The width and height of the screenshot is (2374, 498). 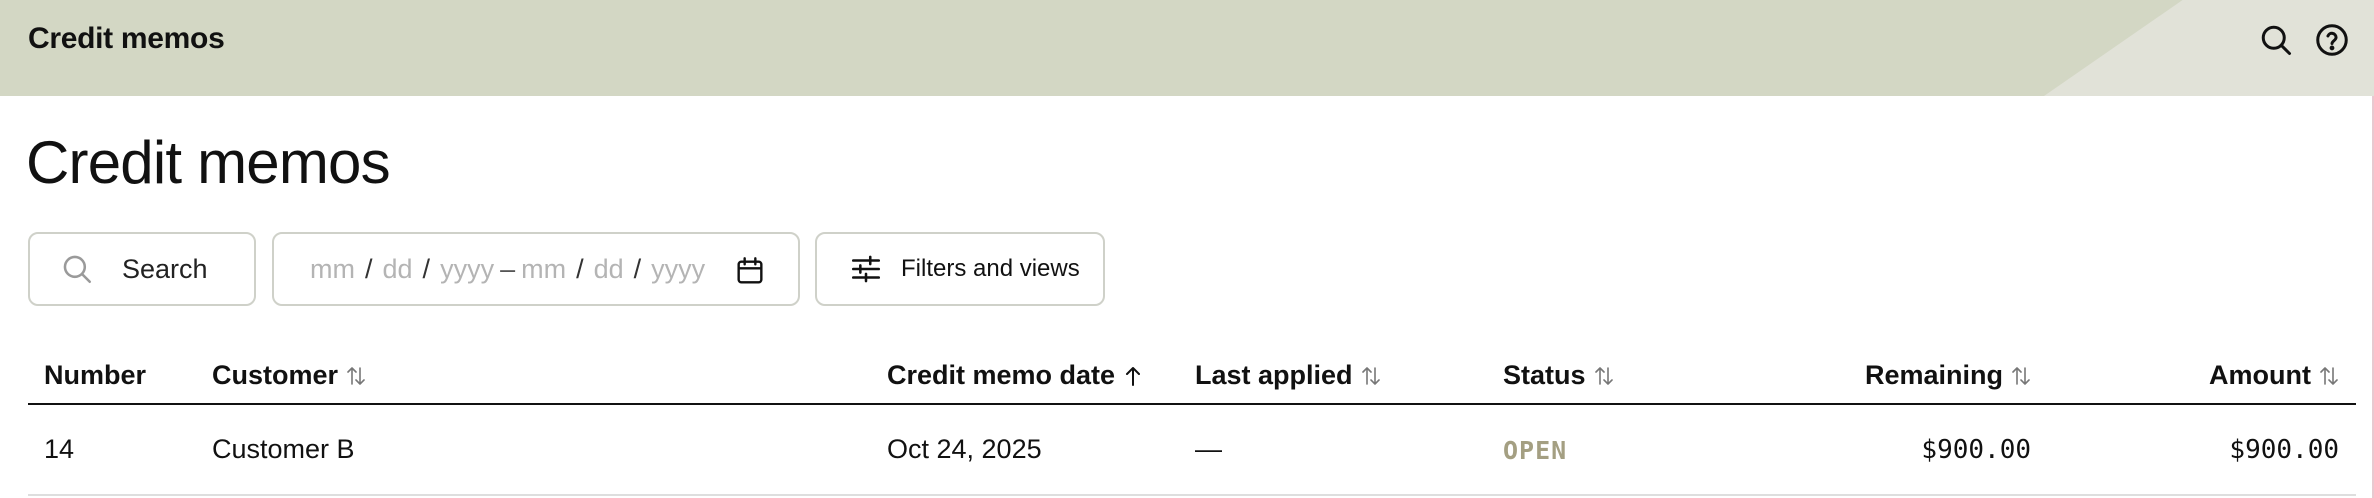 I want to click on date-to-month: mm, so click(x=543, y=269).